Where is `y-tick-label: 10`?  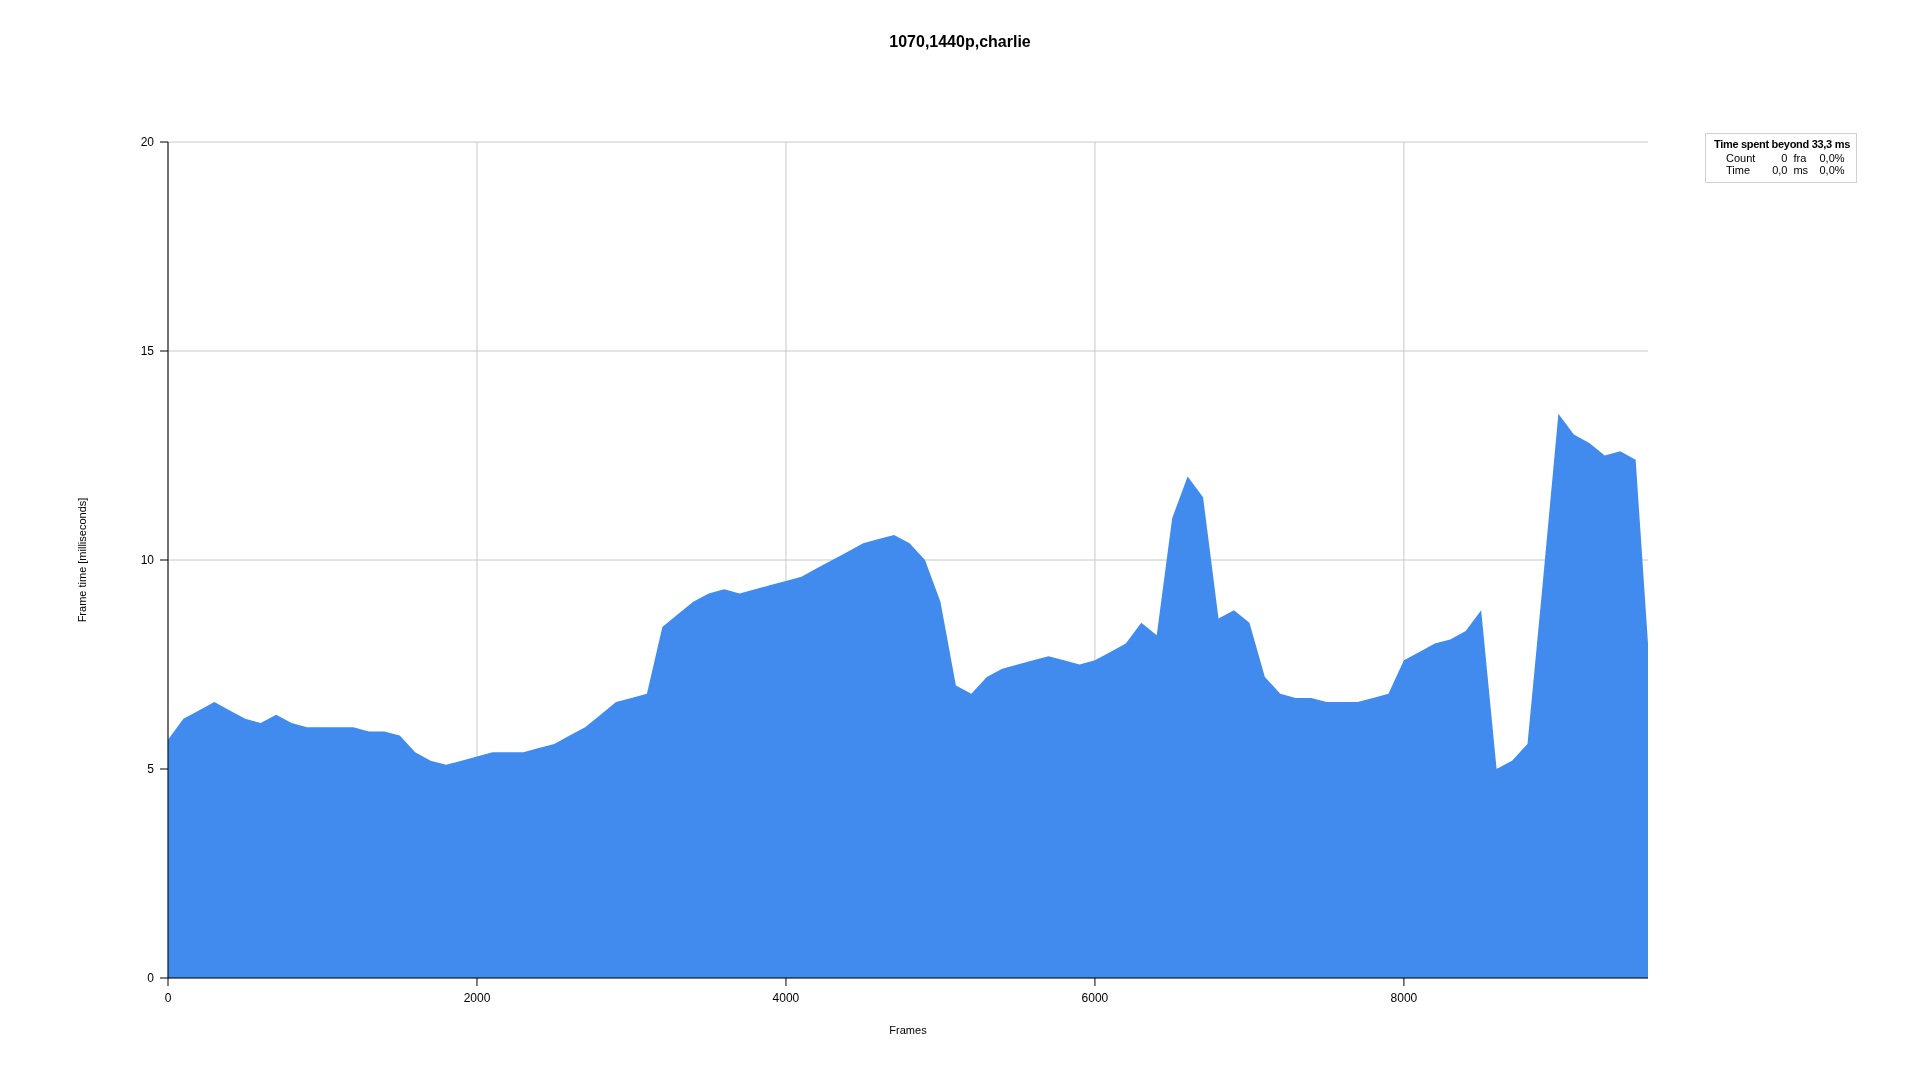 y-tick-label: 10 is located at coordinates (147, 560).